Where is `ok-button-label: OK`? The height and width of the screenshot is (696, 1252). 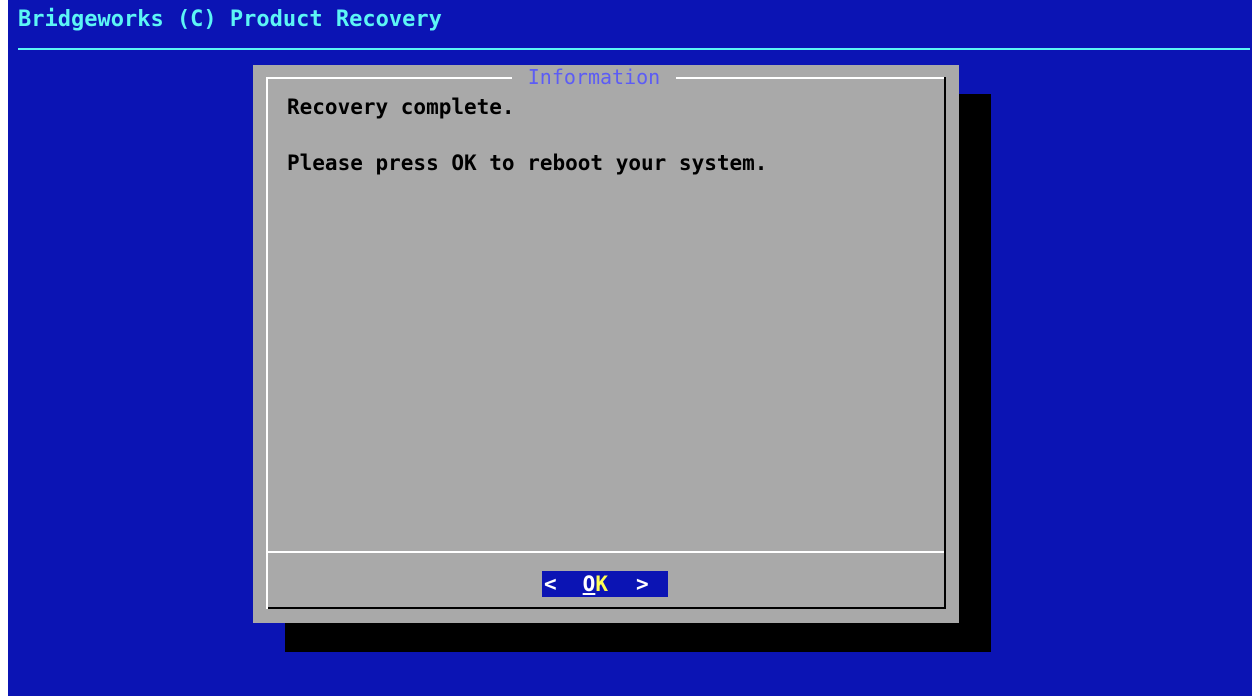
ok-button-label: OK is located at coordinates (595, 584).